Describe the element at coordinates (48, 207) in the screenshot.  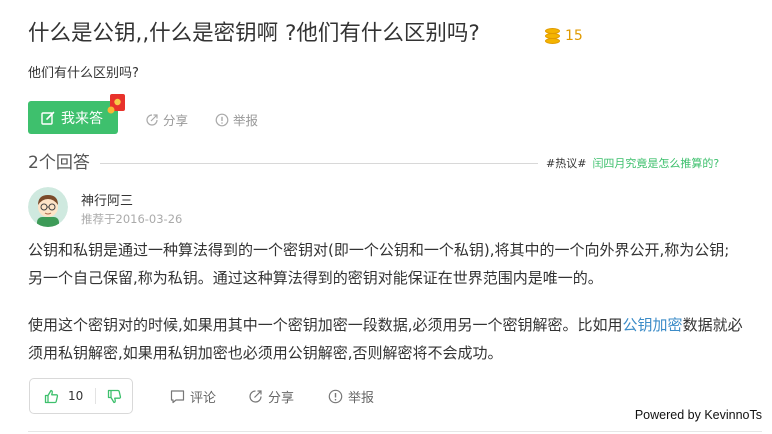
I see `avatar` at that location.